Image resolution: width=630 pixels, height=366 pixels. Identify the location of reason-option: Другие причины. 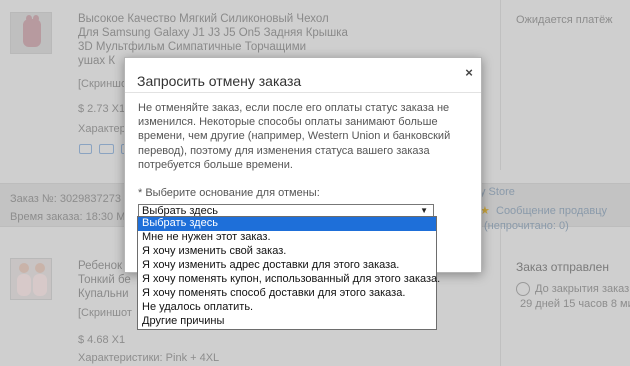
(287, 322).